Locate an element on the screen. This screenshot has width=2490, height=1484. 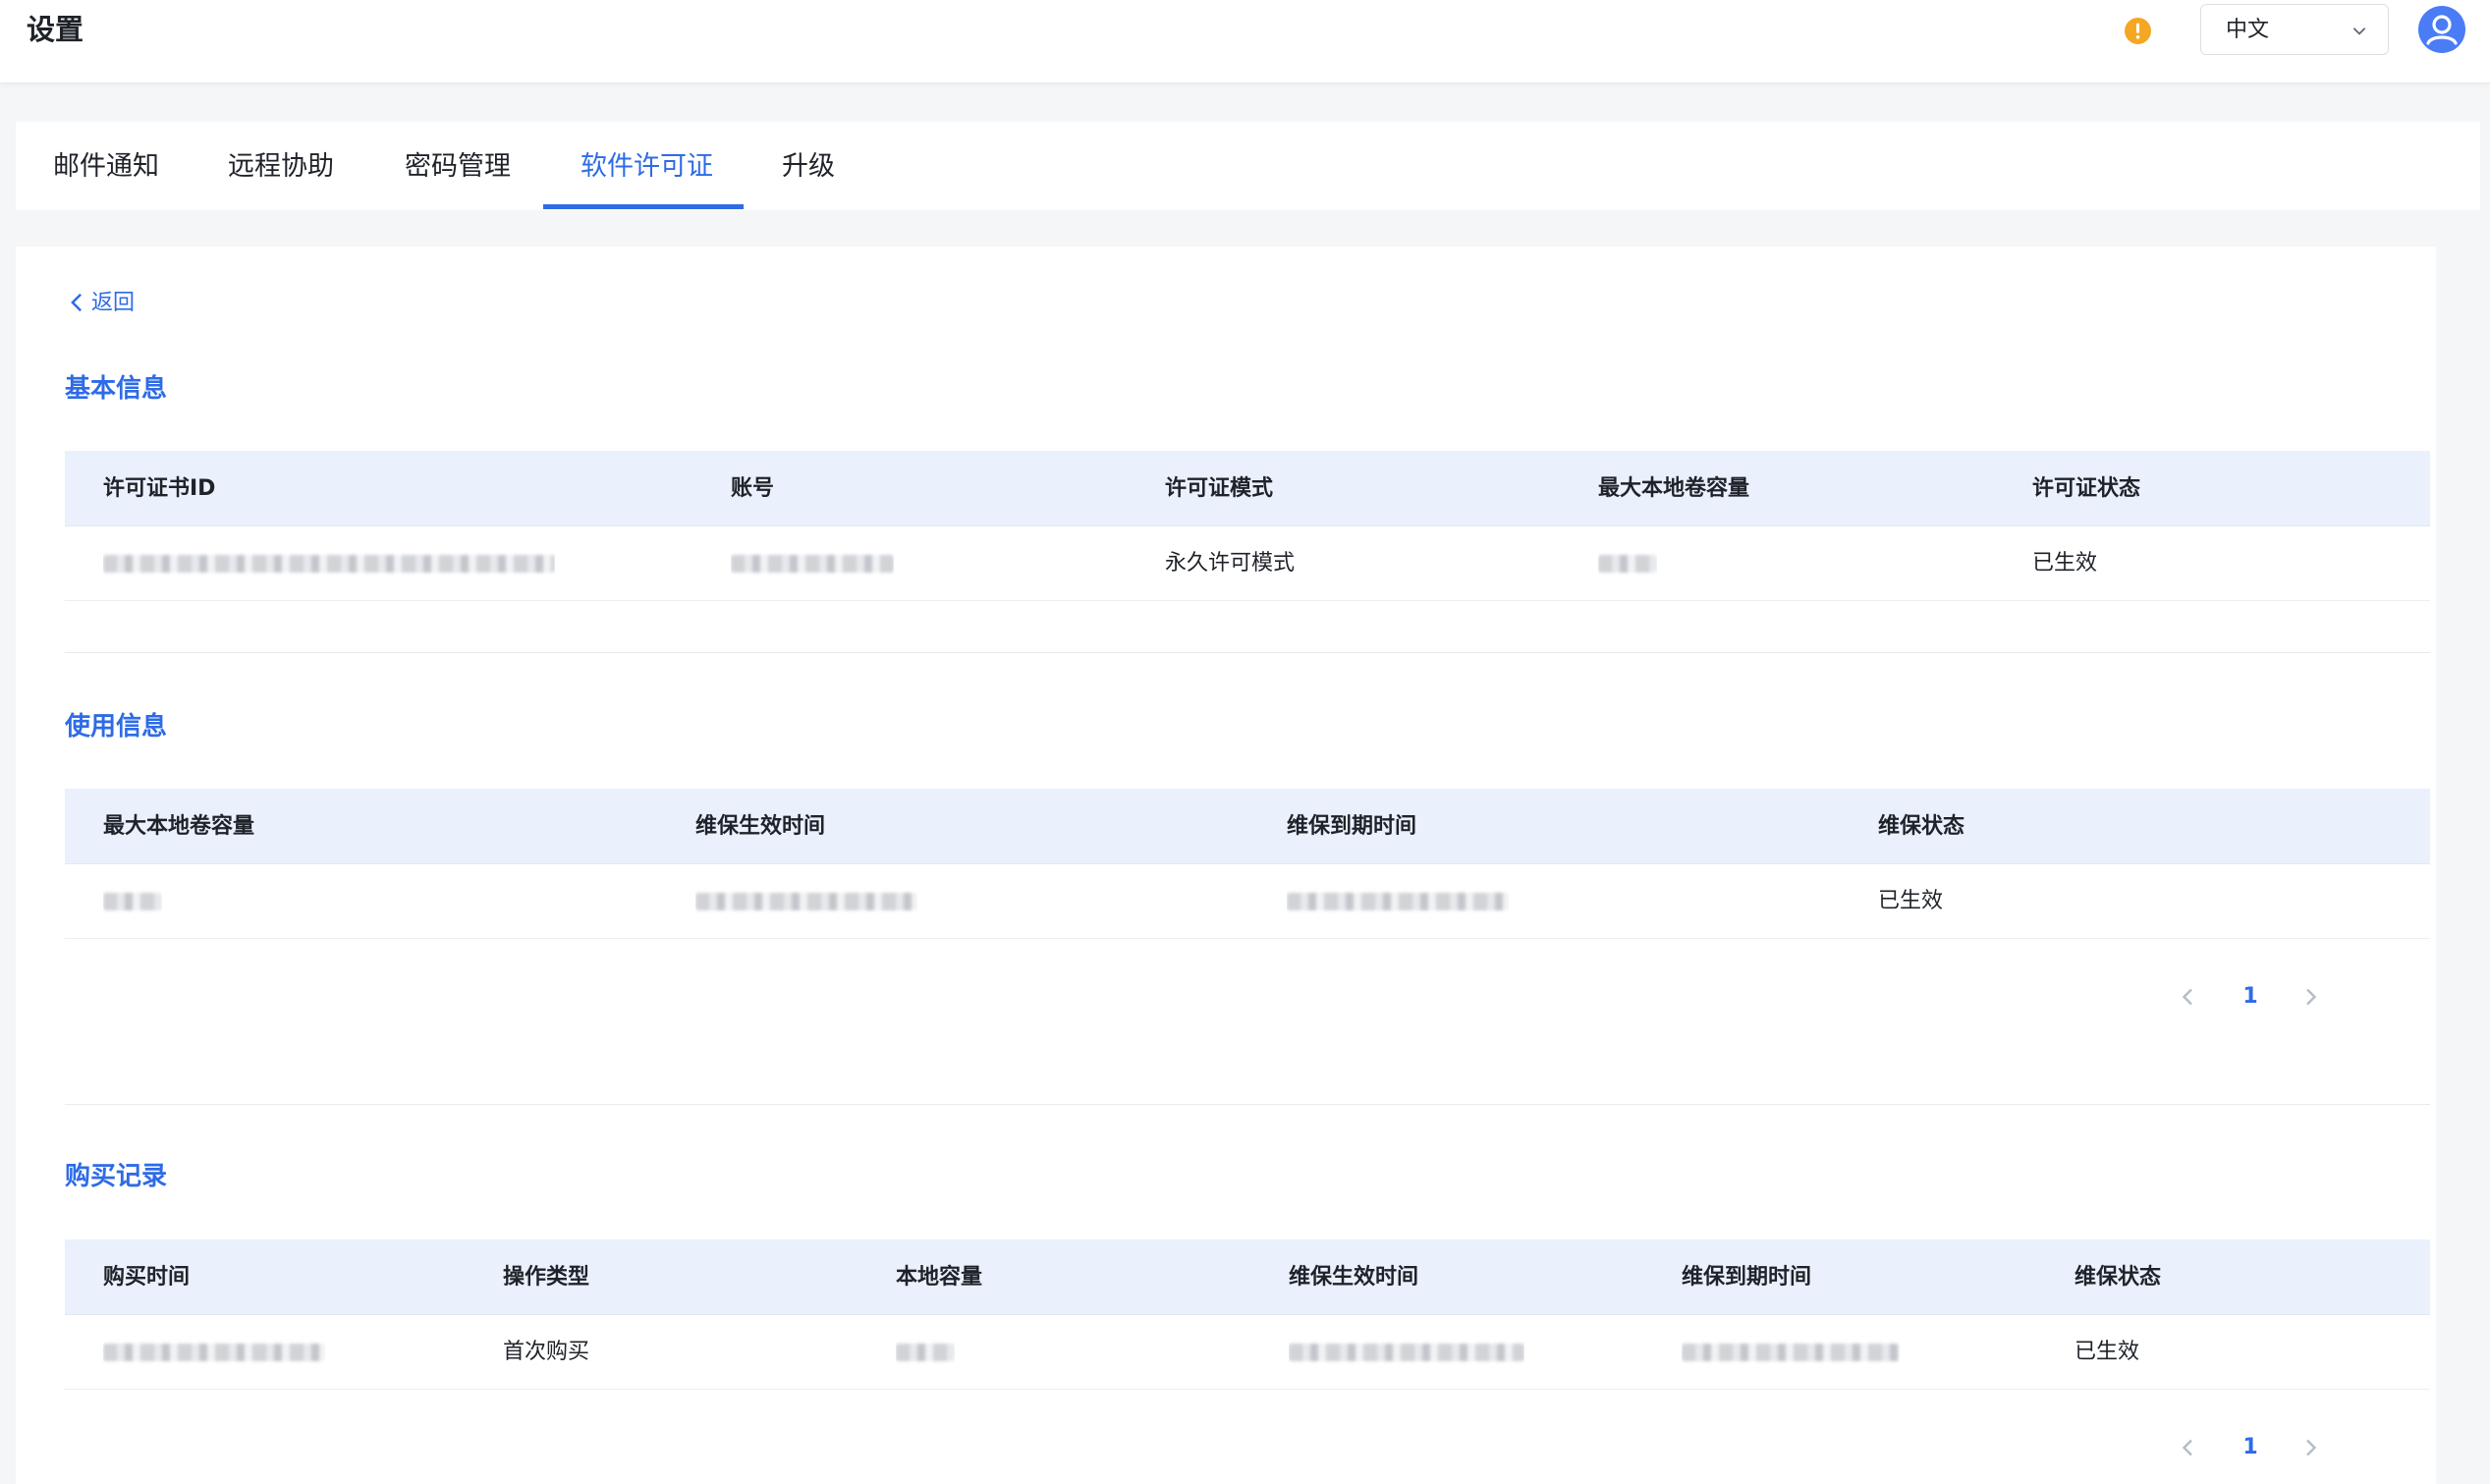
basic-info-table: 许可证书ID 账号 许可证模式 最大本地卷容量 许可证状态 永久许可模式 已生效 is located at coordinates (1247, 526).